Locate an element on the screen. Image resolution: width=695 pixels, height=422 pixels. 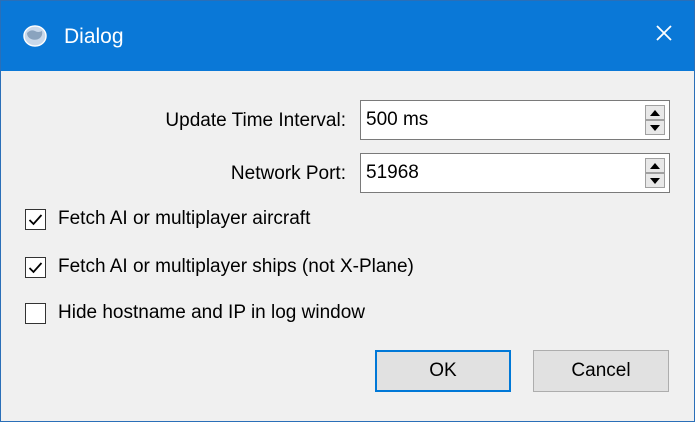
close-button is located at coordinates (664, 36).